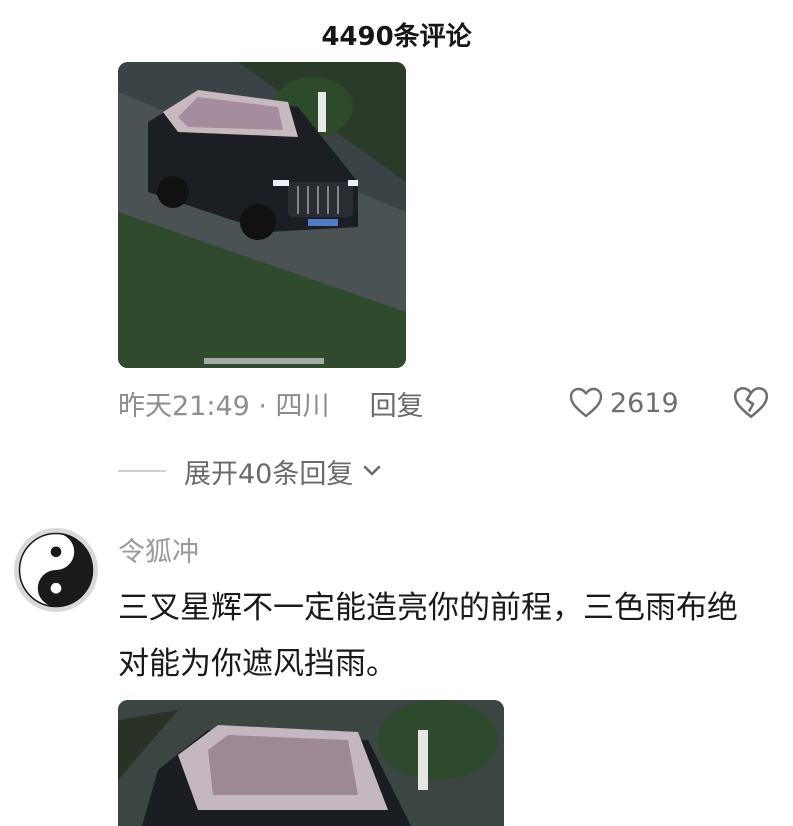 This screenshot has width=793, height=826. I want to click on expand-replies-button: 展开40条回复, so click(251, 471).